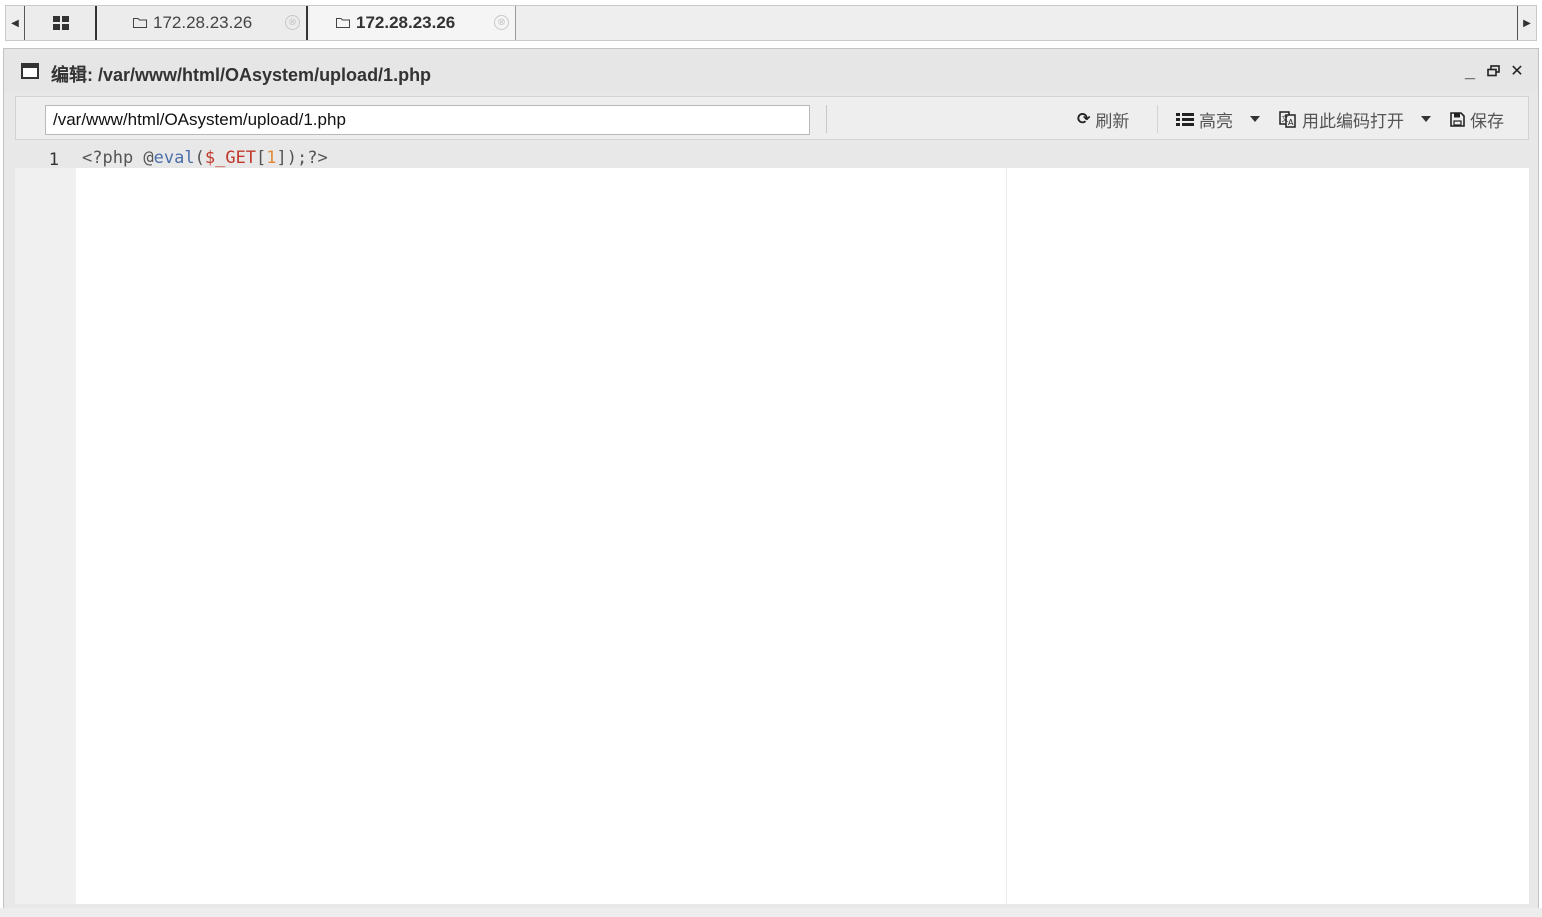 This screenshot has width=1542, height=917. Describe the element at coordinates (271, 158) in the screenshot. I see `code-token-number: 1` at that location.